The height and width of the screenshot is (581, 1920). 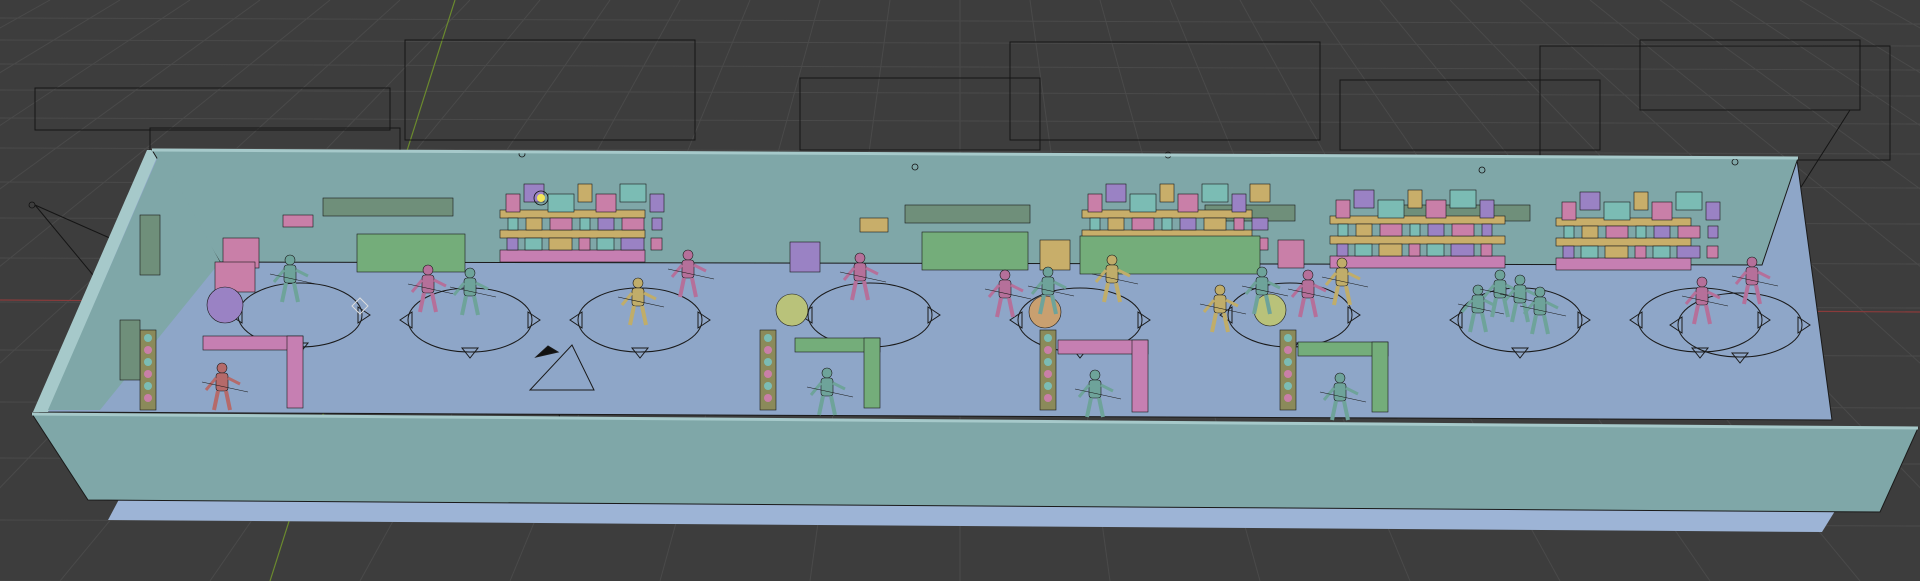 I want to click on wall-sign, so click(x=130, y=350).